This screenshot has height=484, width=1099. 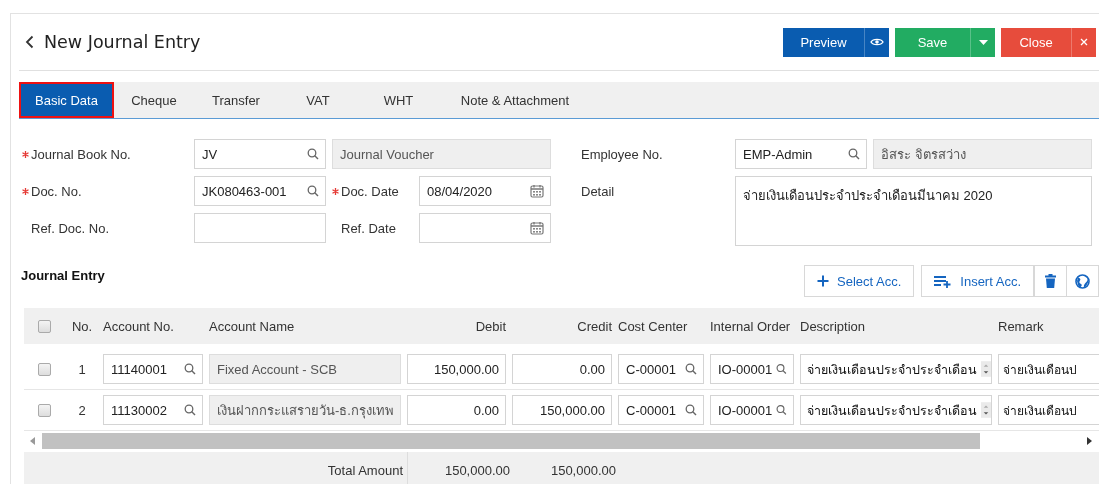 What do you see at coordinates (594, 326) in the screenshot?
I see `column-header: Credit` at bounding box center [594, 326].